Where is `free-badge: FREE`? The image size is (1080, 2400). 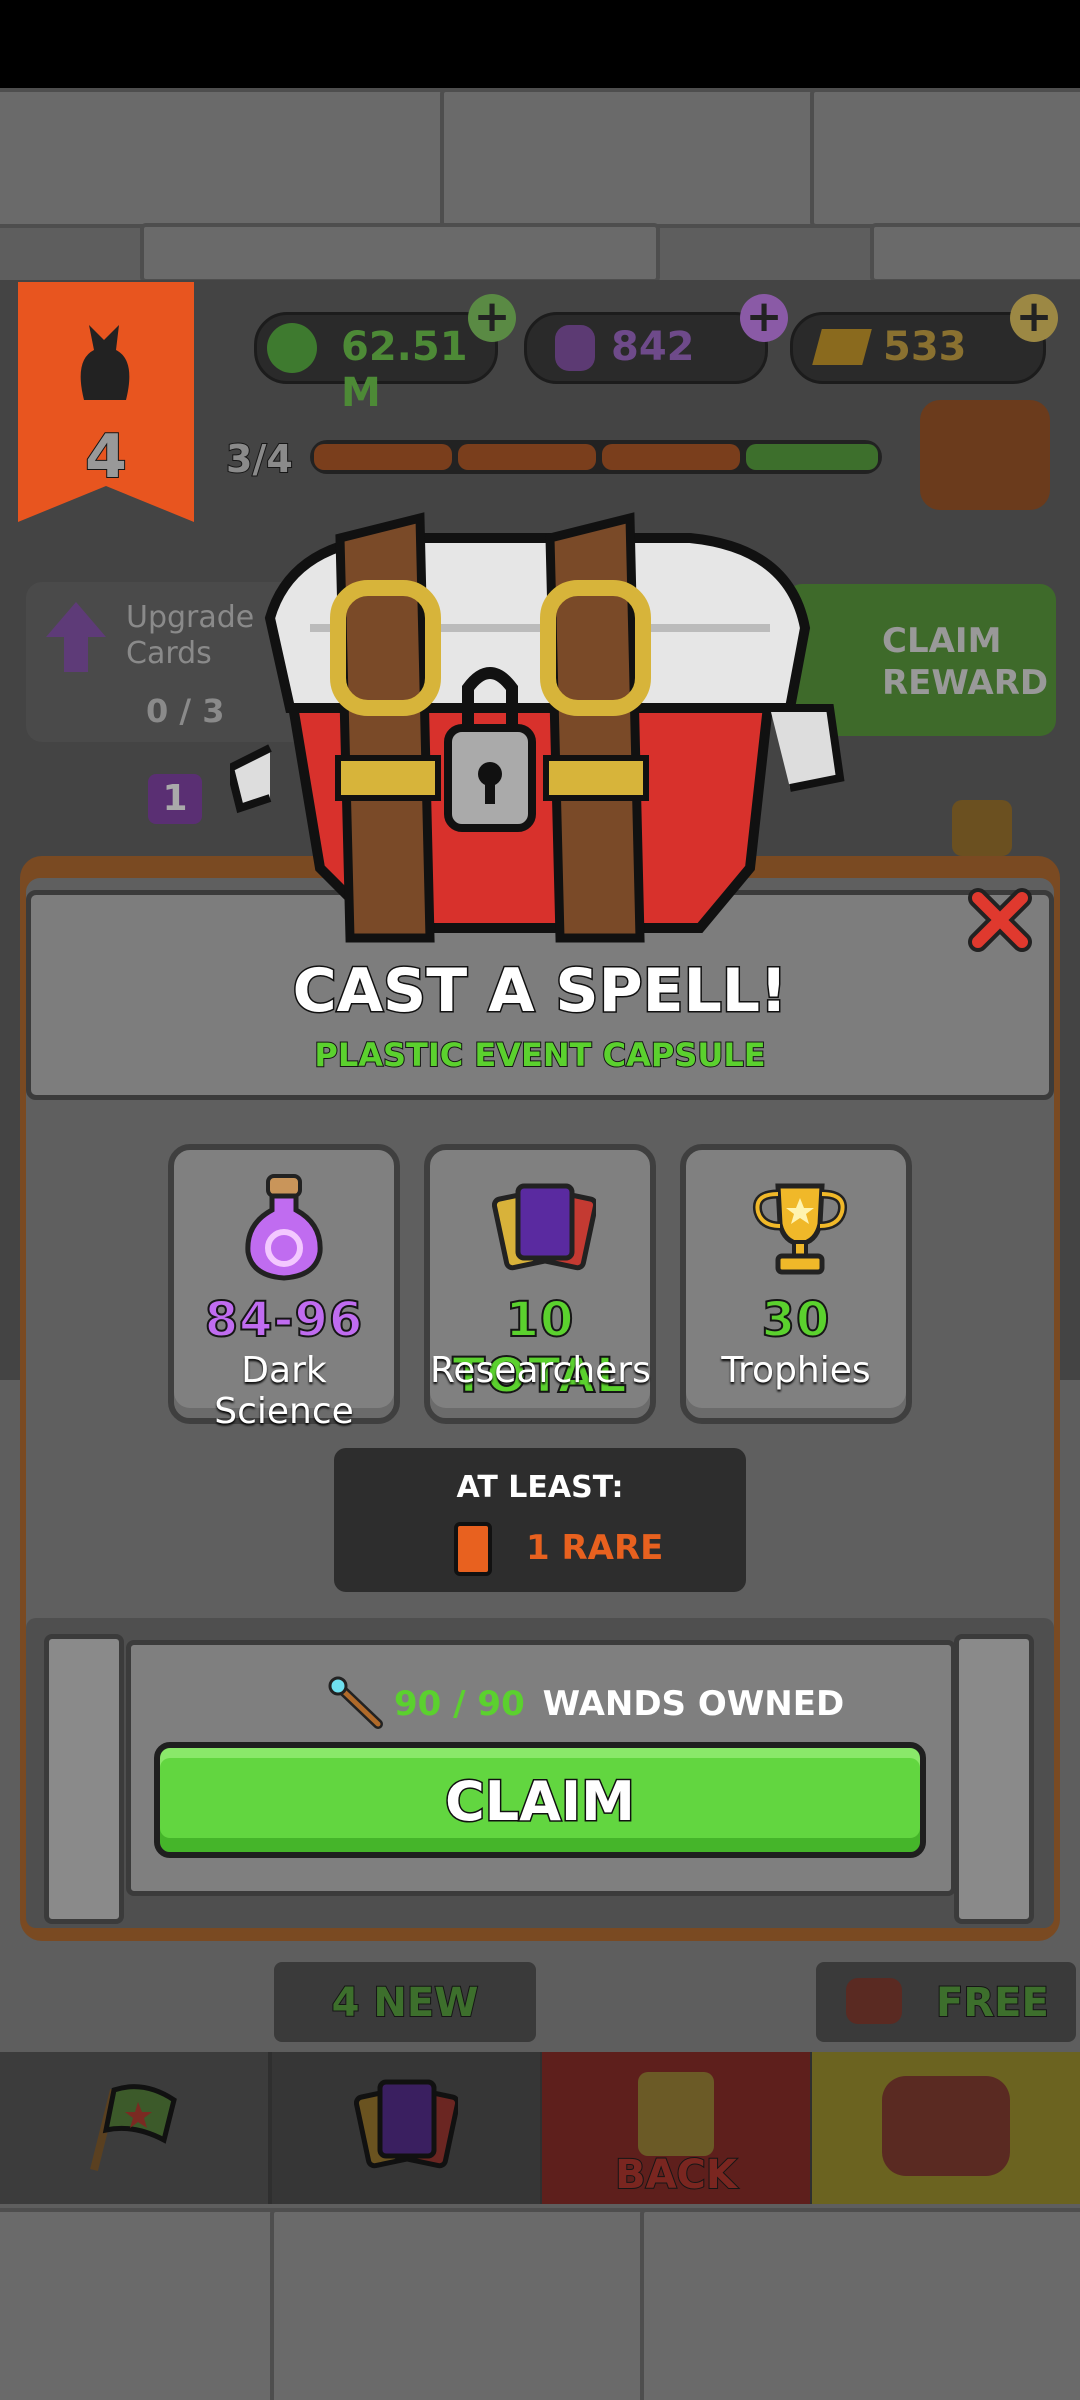
free-badge: FREE is located at coordinates (946, 2002).